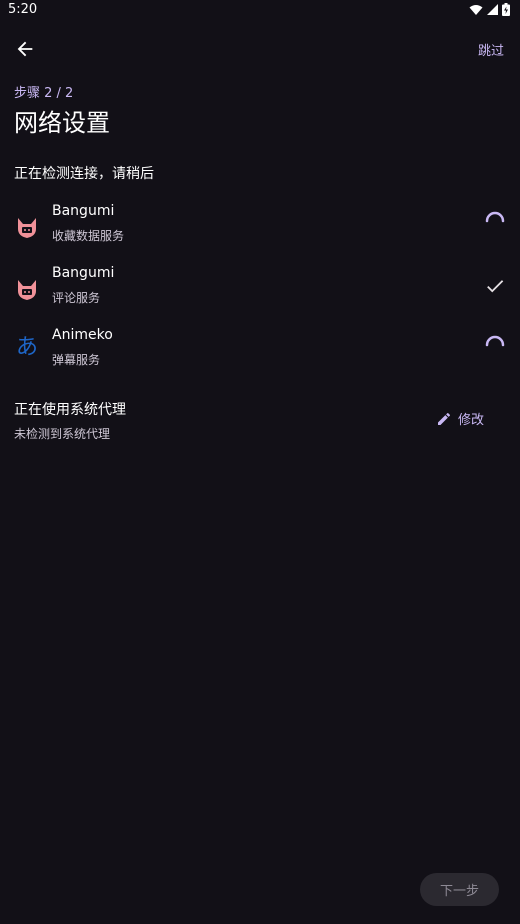  Describe the element at coordinates (82, 335) in the screenshot. I see `service-name: Animeko` at that location.